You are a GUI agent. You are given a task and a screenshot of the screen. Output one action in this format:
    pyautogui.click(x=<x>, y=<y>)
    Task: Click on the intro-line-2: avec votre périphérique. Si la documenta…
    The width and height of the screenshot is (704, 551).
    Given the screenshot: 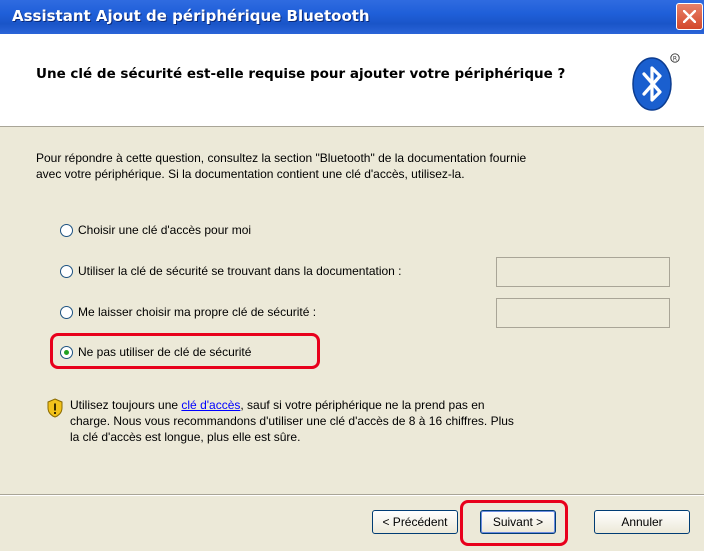 What is the action you would take?
    pyautogui.click(x=250, y=174)
    